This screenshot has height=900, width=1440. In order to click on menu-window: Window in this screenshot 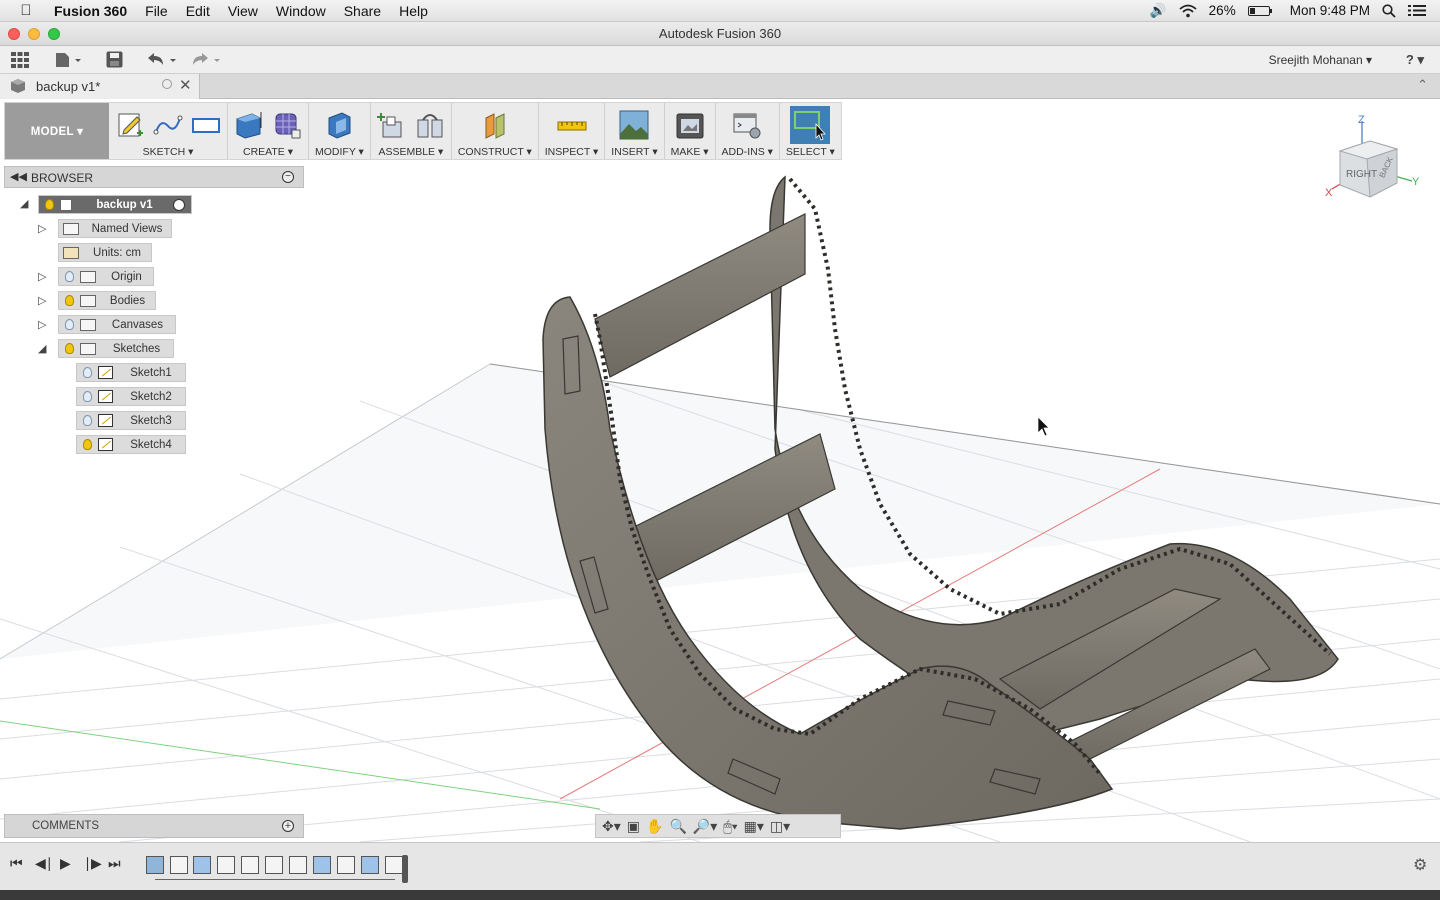, I will do `click(301, 11)`.